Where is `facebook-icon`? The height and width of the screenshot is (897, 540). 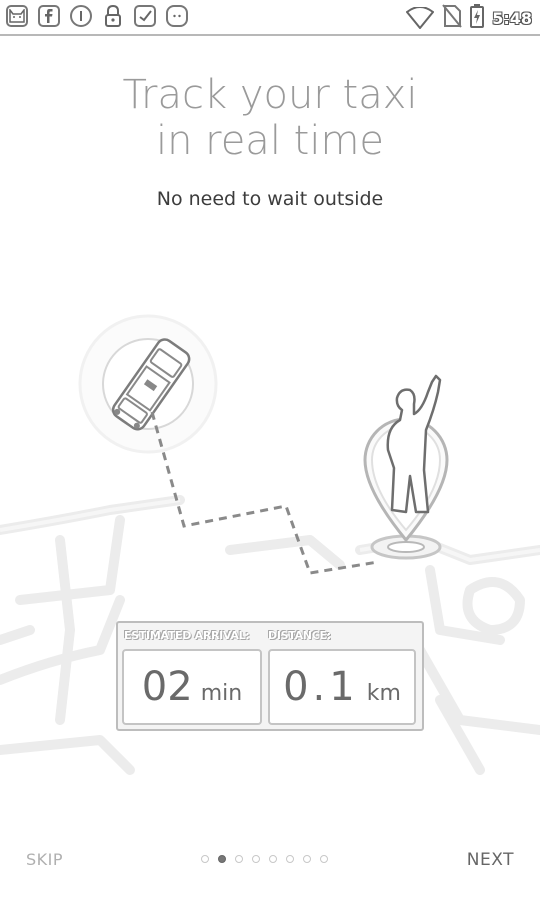 facebook-icon is located at coordinates (49, 16).